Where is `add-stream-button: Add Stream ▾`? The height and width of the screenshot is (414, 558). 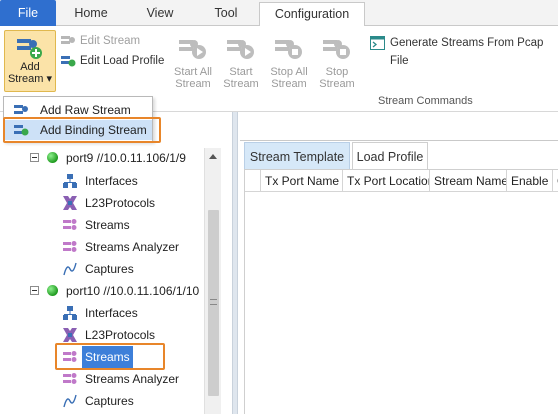
add-stream-button: Add Stream ▾ is located at coordinates (30, 61).